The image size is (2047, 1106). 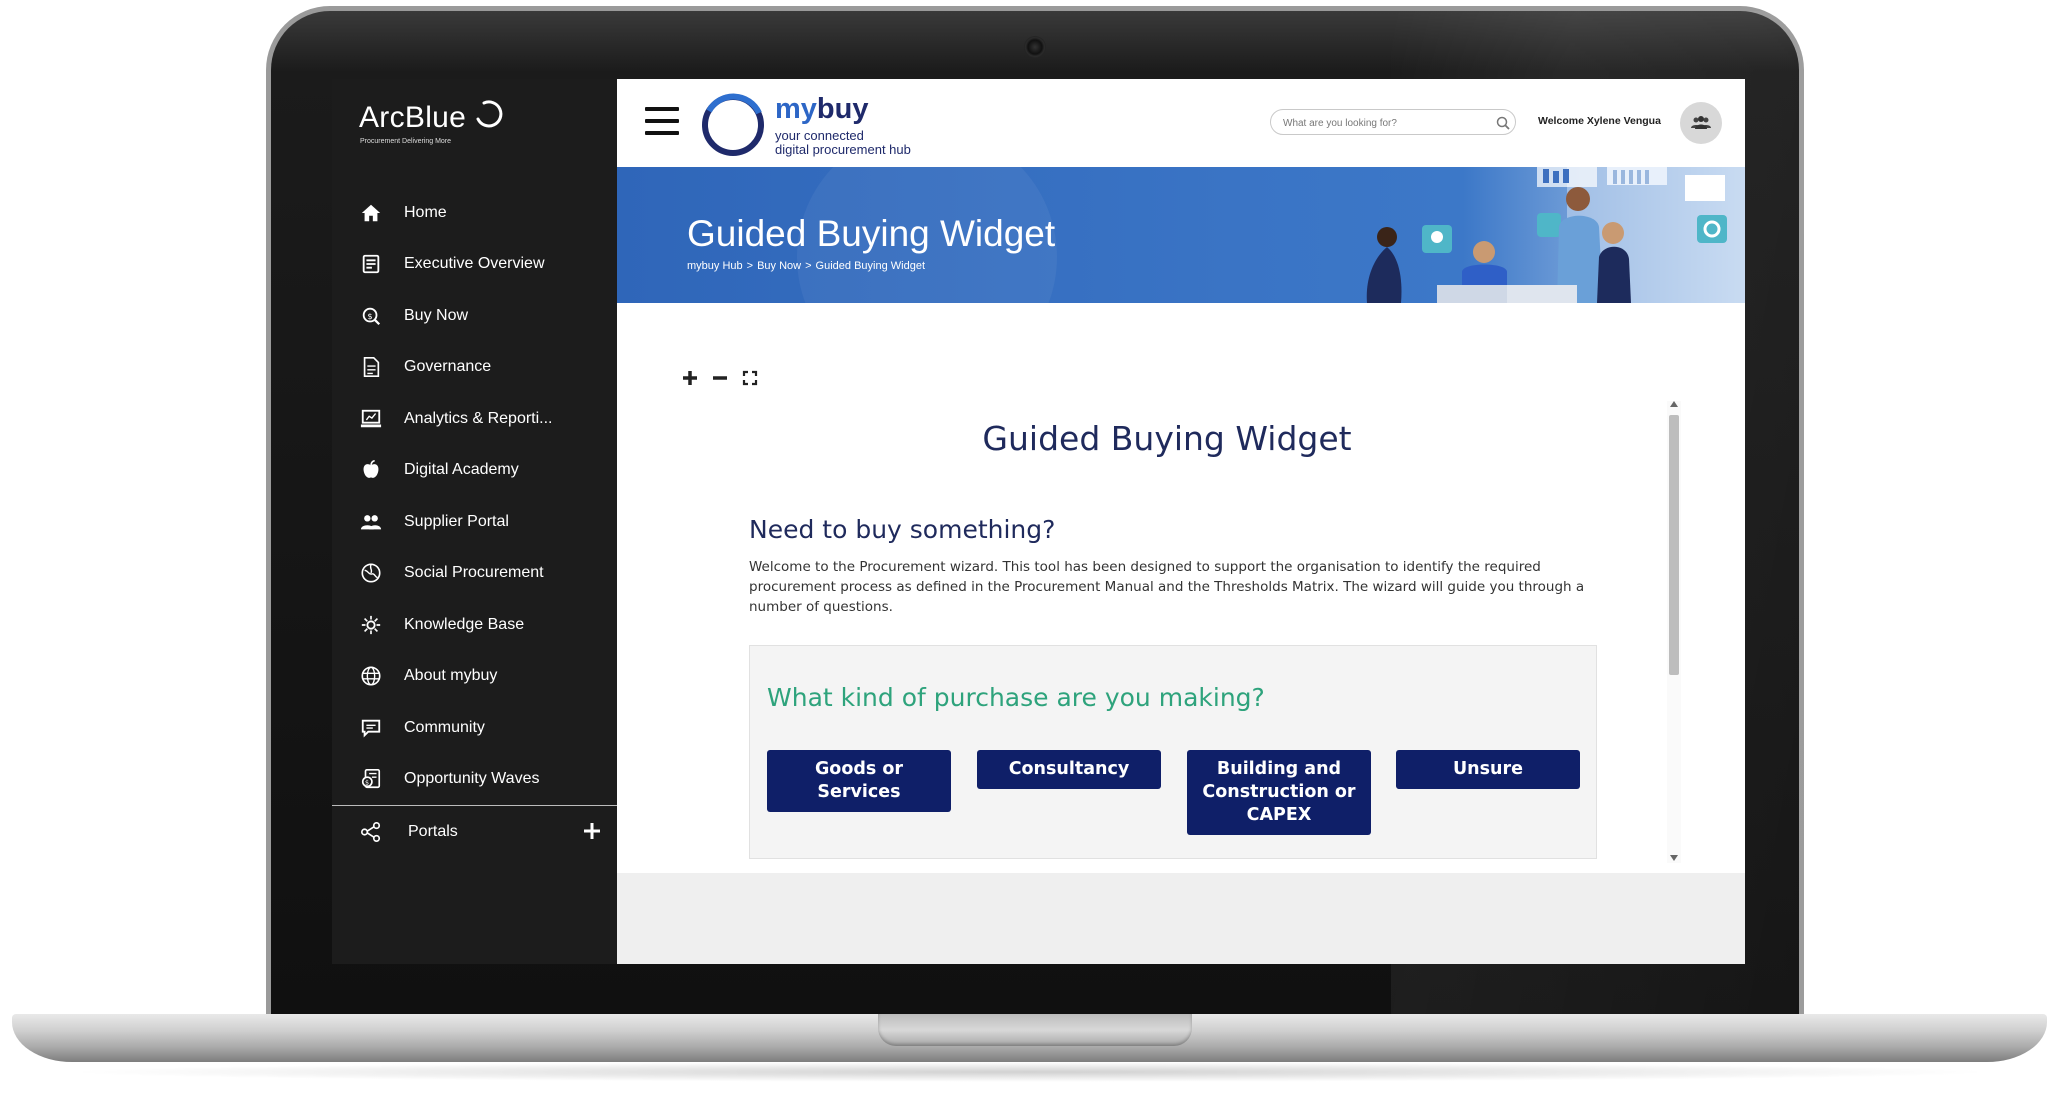 What do you see at coordinates (819, 135) in the screenshot?
I see `brand-tagline-1: your connected` at bounding box center [819, 135].